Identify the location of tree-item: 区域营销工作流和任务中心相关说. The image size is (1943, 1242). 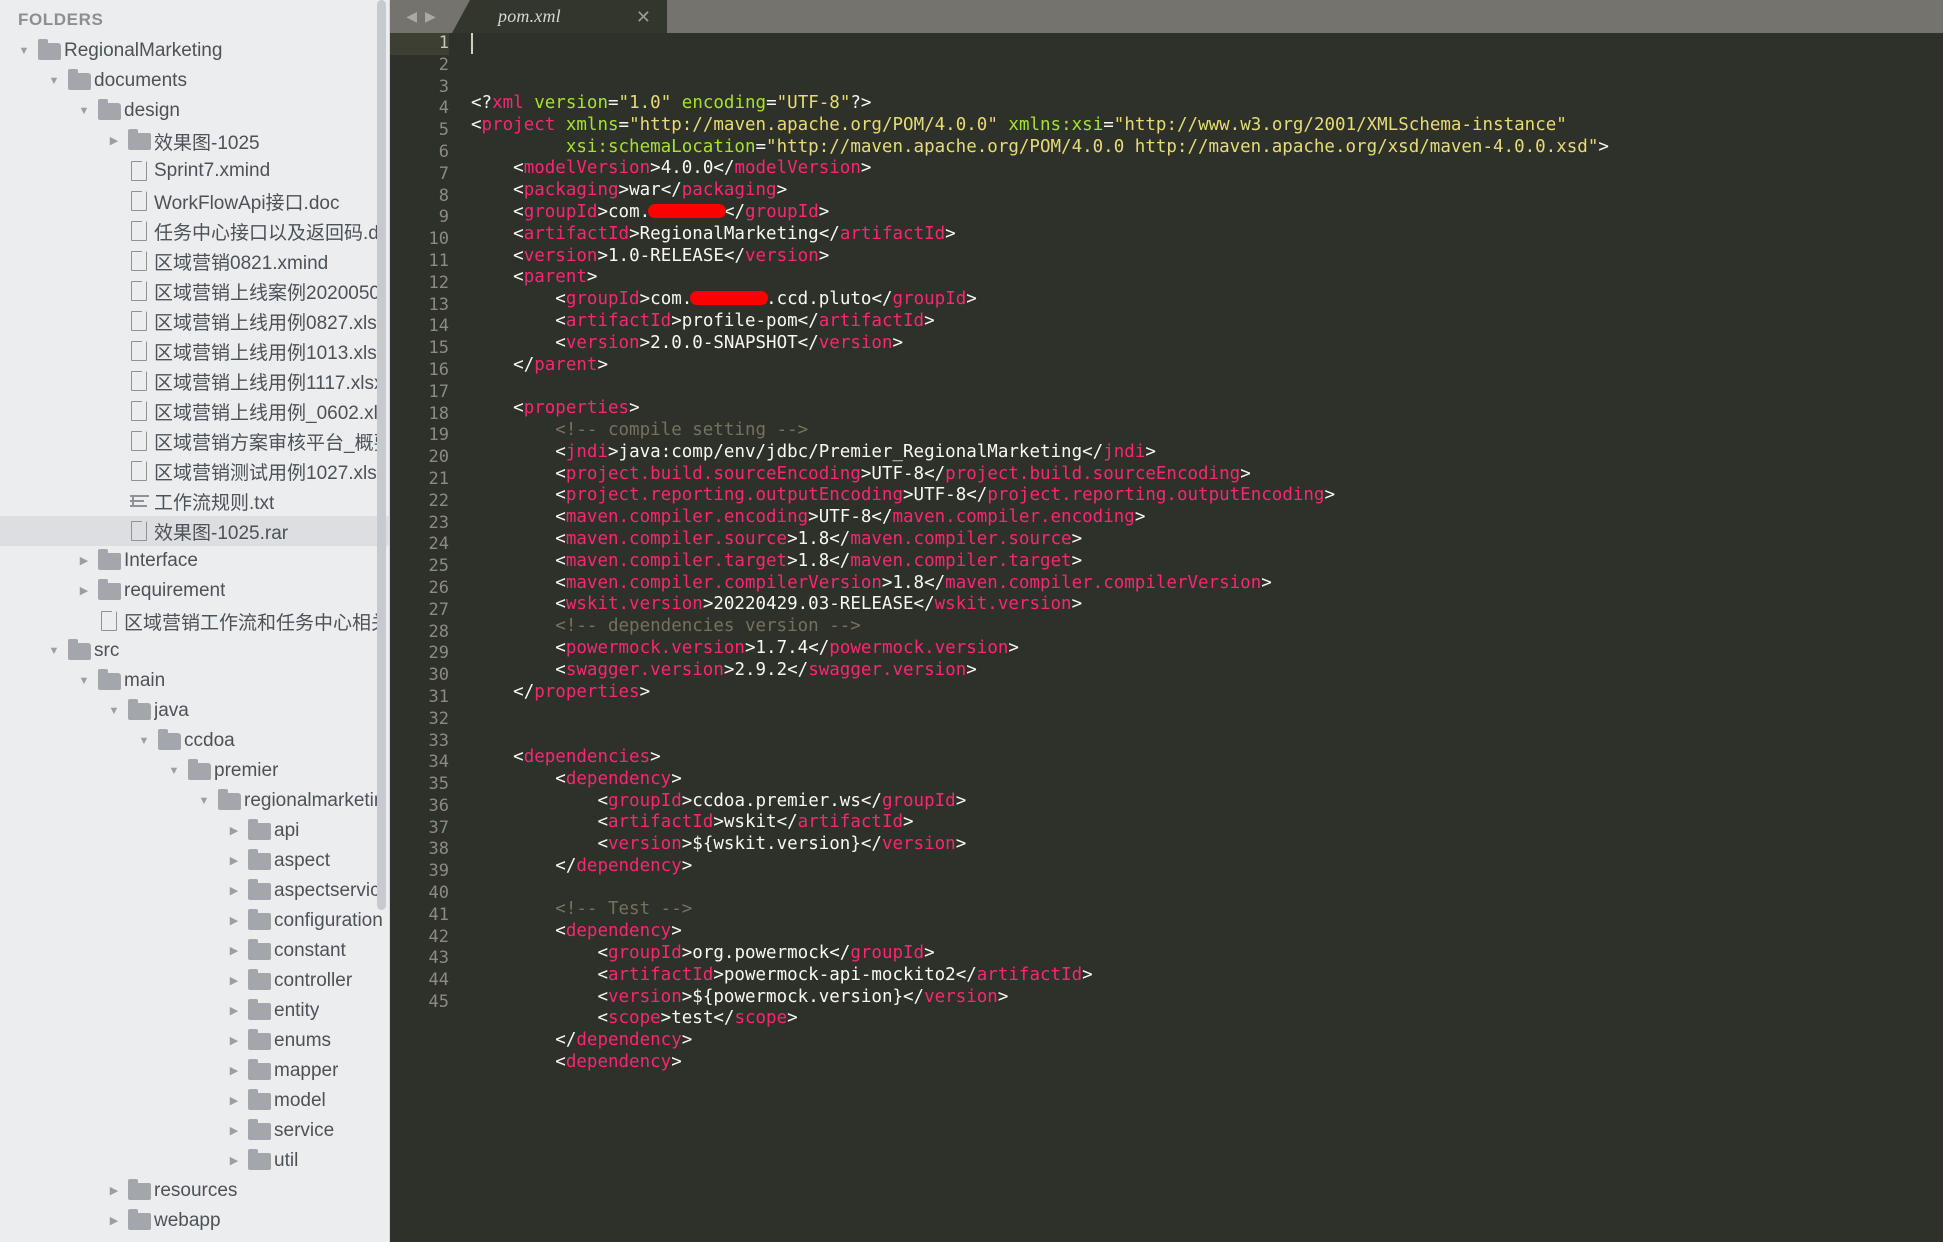
(195, 621).